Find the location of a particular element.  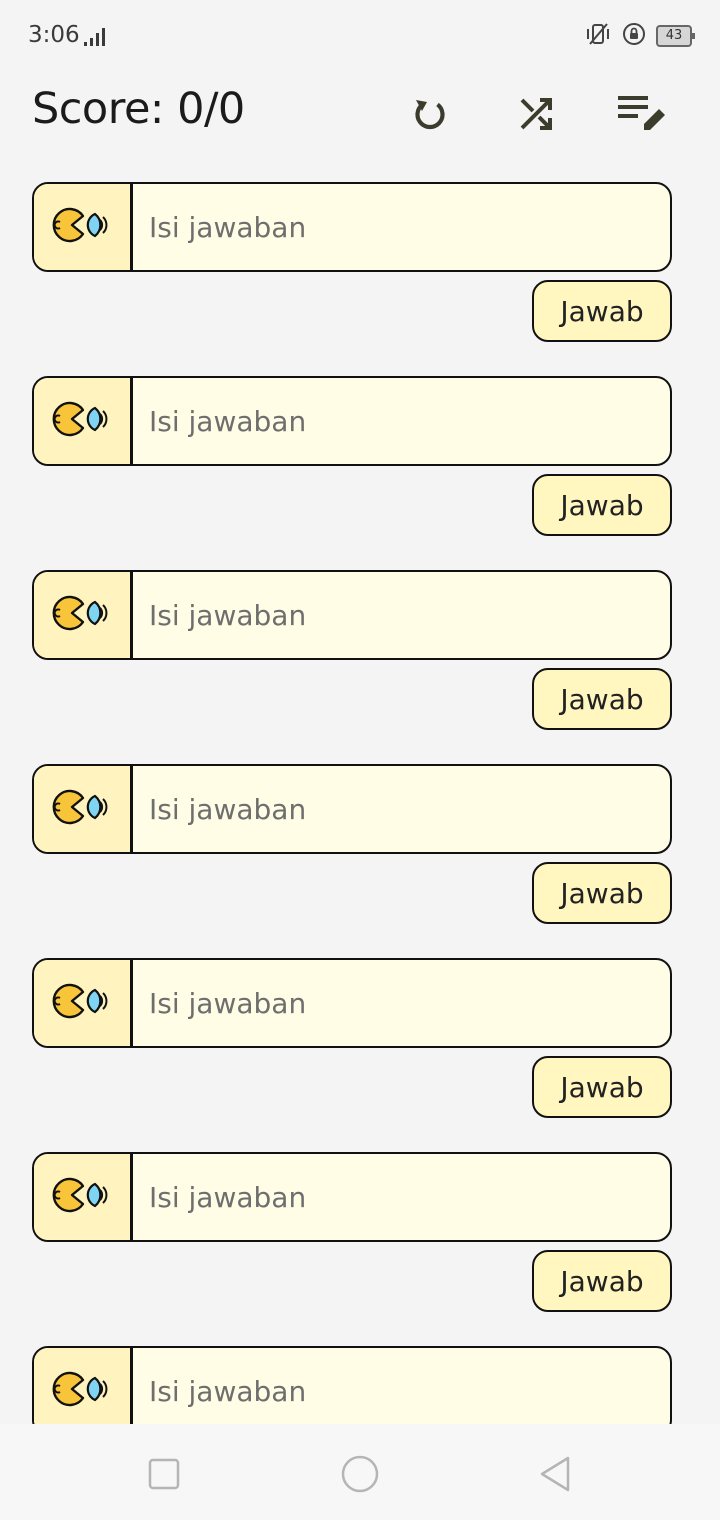

status-time: 3:06 is located at coordinates (54, 35).